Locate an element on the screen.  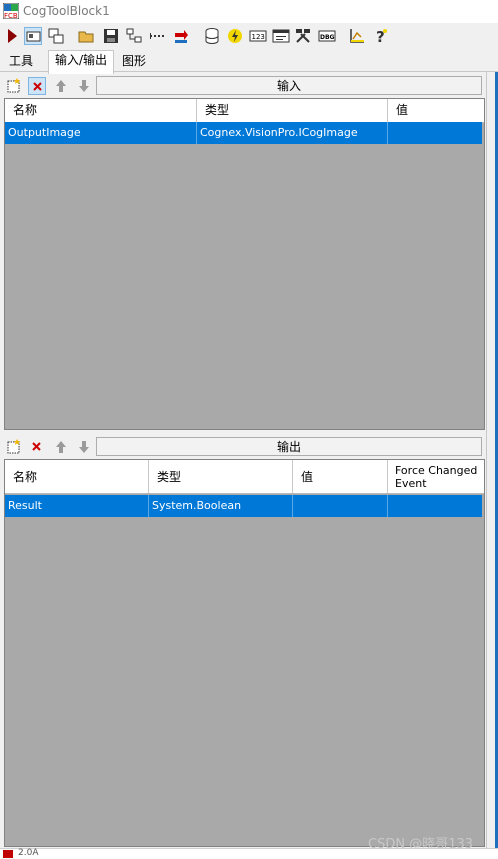
main-toolbar: 123 DBG ? is located at coordinates (249, 36).